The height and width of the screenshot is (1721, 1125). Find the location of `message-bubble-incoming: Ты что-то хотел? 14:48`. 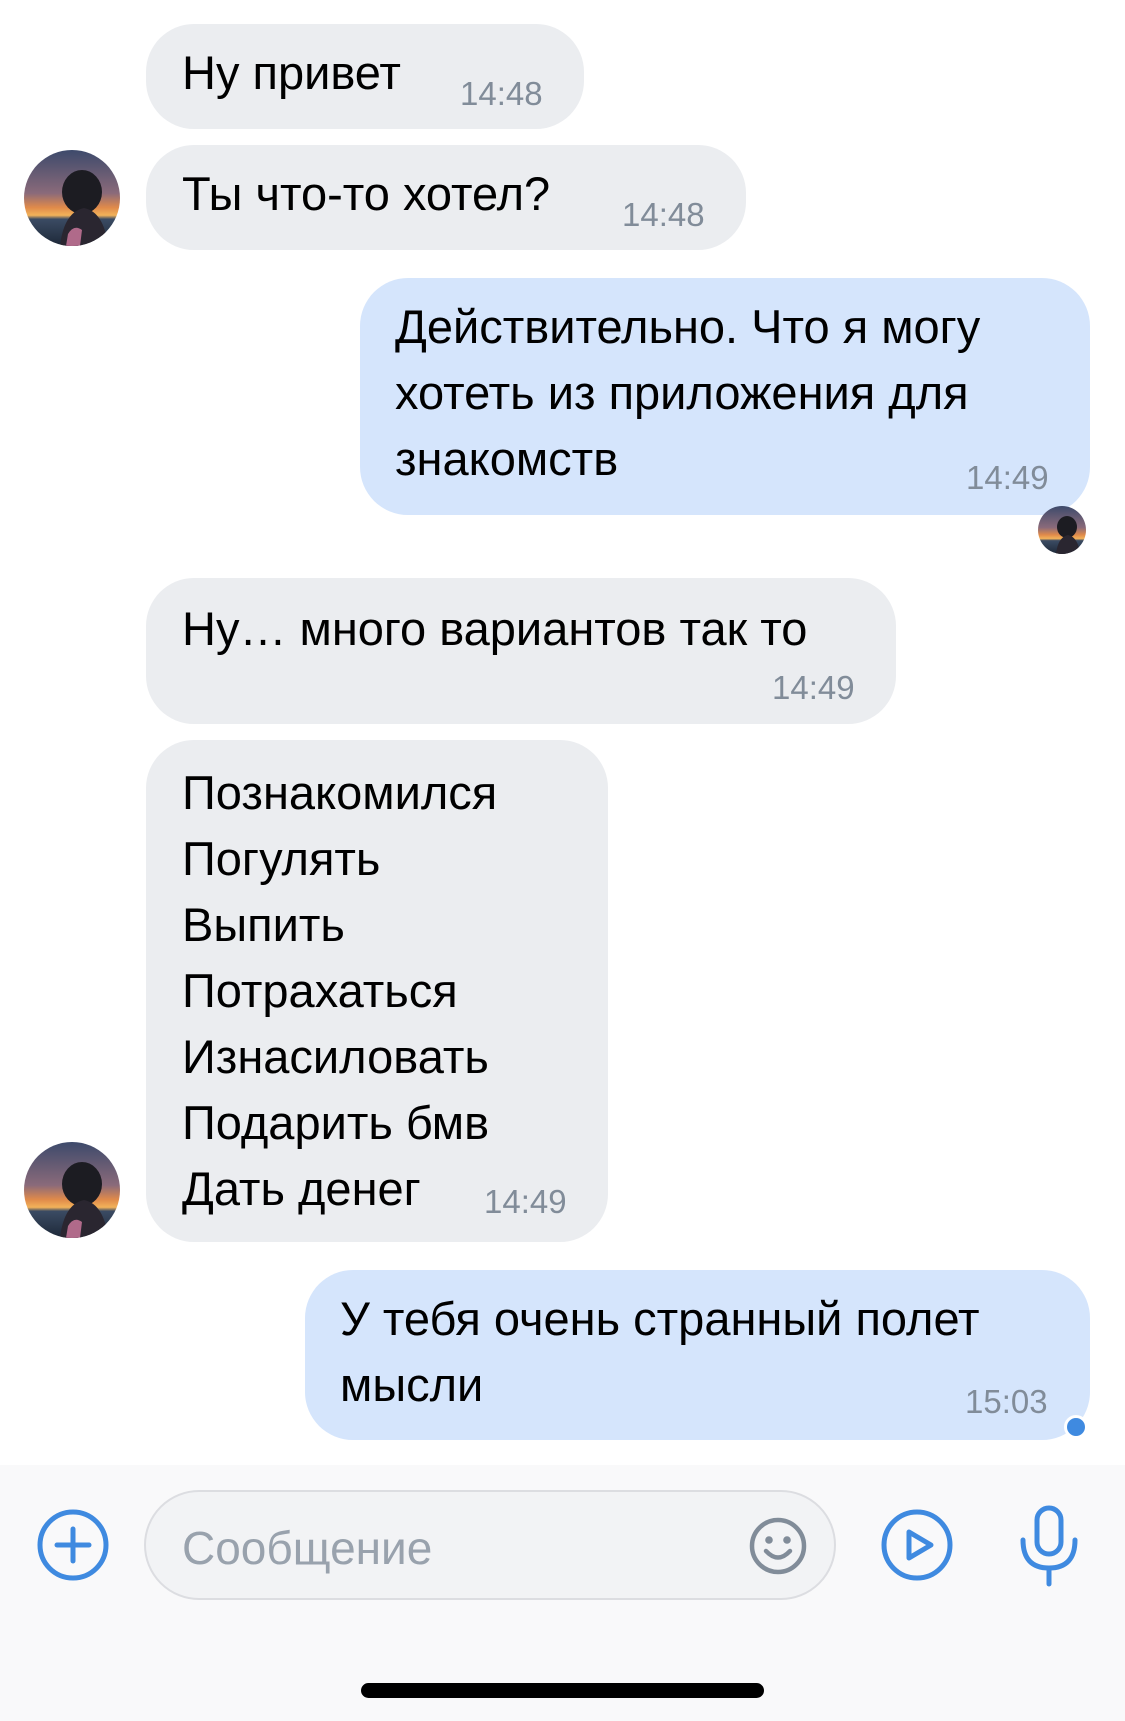

message-bubble-incoming: Ты что-то хотел? 14:48 is located at coordinates (446, 197).